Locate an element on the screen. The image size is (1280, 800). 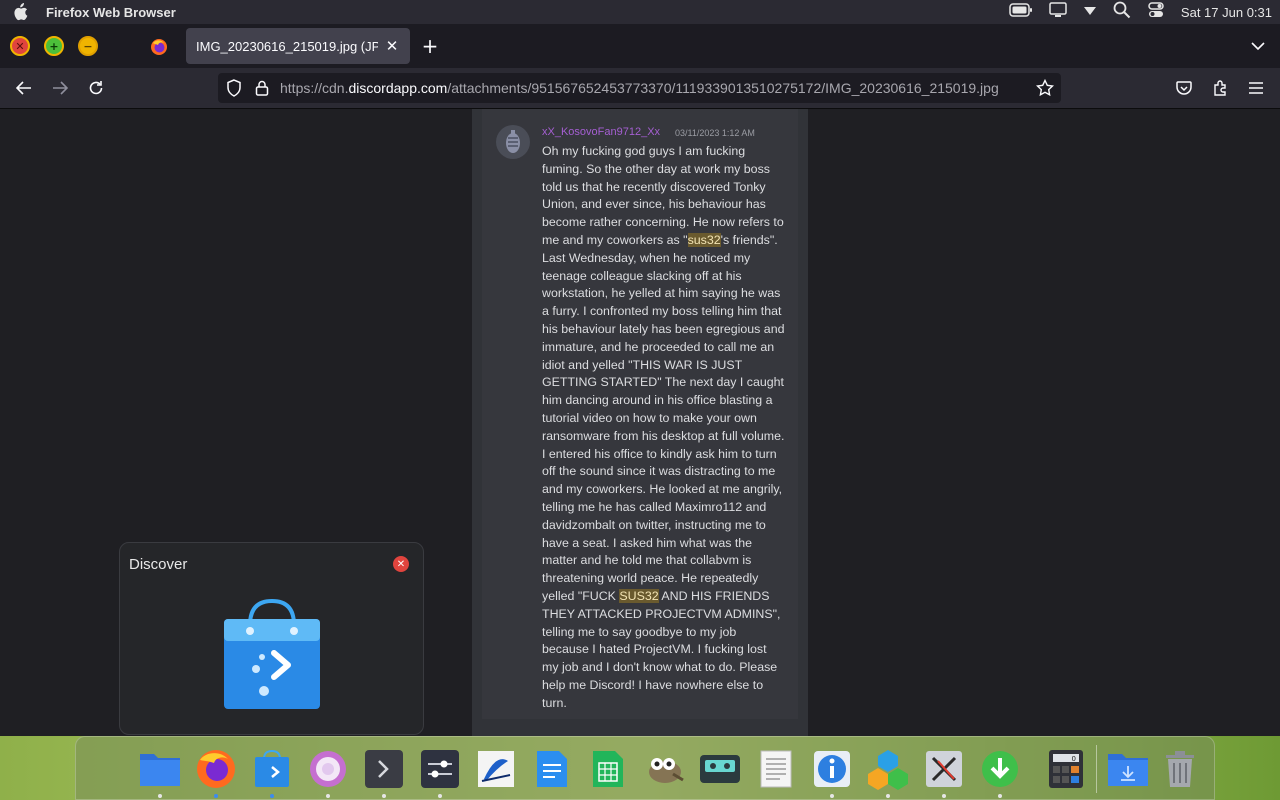
gimp-icon is located at coordinates (664, 769).